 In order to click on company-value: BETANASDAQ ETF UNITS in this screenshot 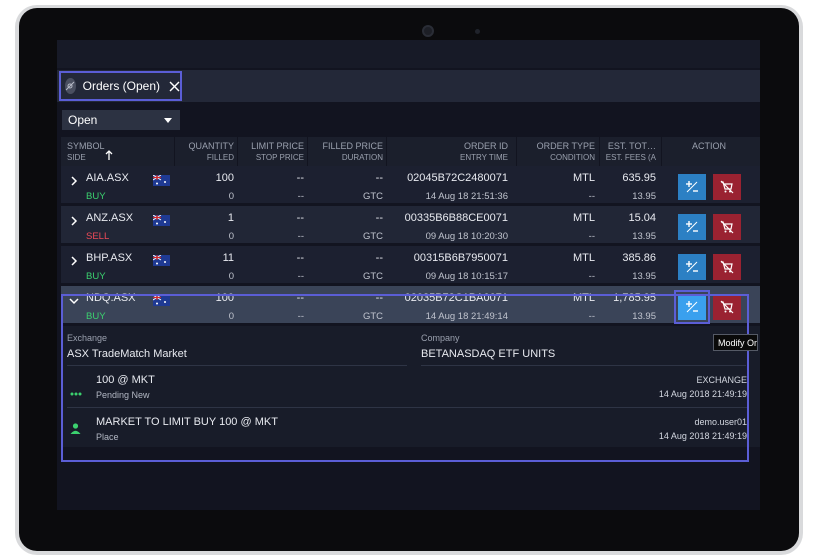, I will do `click(488, 354)`.